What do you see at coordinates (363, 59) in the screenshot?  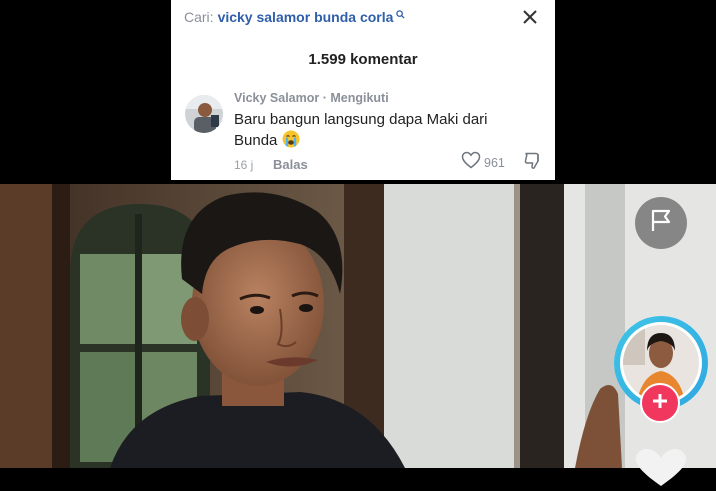 I see `comment-count: 1.599 komentar` at bounding box center [363, 59].